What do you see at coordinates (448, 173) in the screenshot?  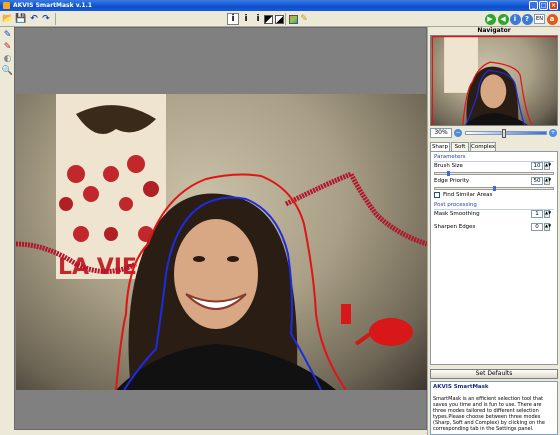 I see `brush-size-slider-handle` at bounding box center [448, 173].